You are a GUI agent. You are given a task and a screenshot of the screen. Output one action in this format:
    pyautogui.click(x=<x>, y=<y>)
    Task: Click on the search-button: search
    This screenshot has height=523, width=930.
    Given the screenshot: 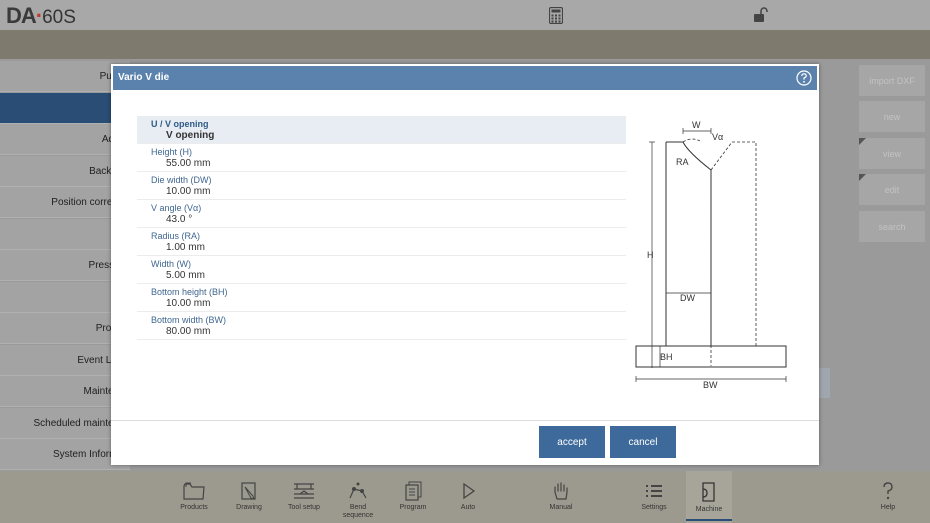 What is the action you would take?
    pyautogui.click(x=892, y=226)
    